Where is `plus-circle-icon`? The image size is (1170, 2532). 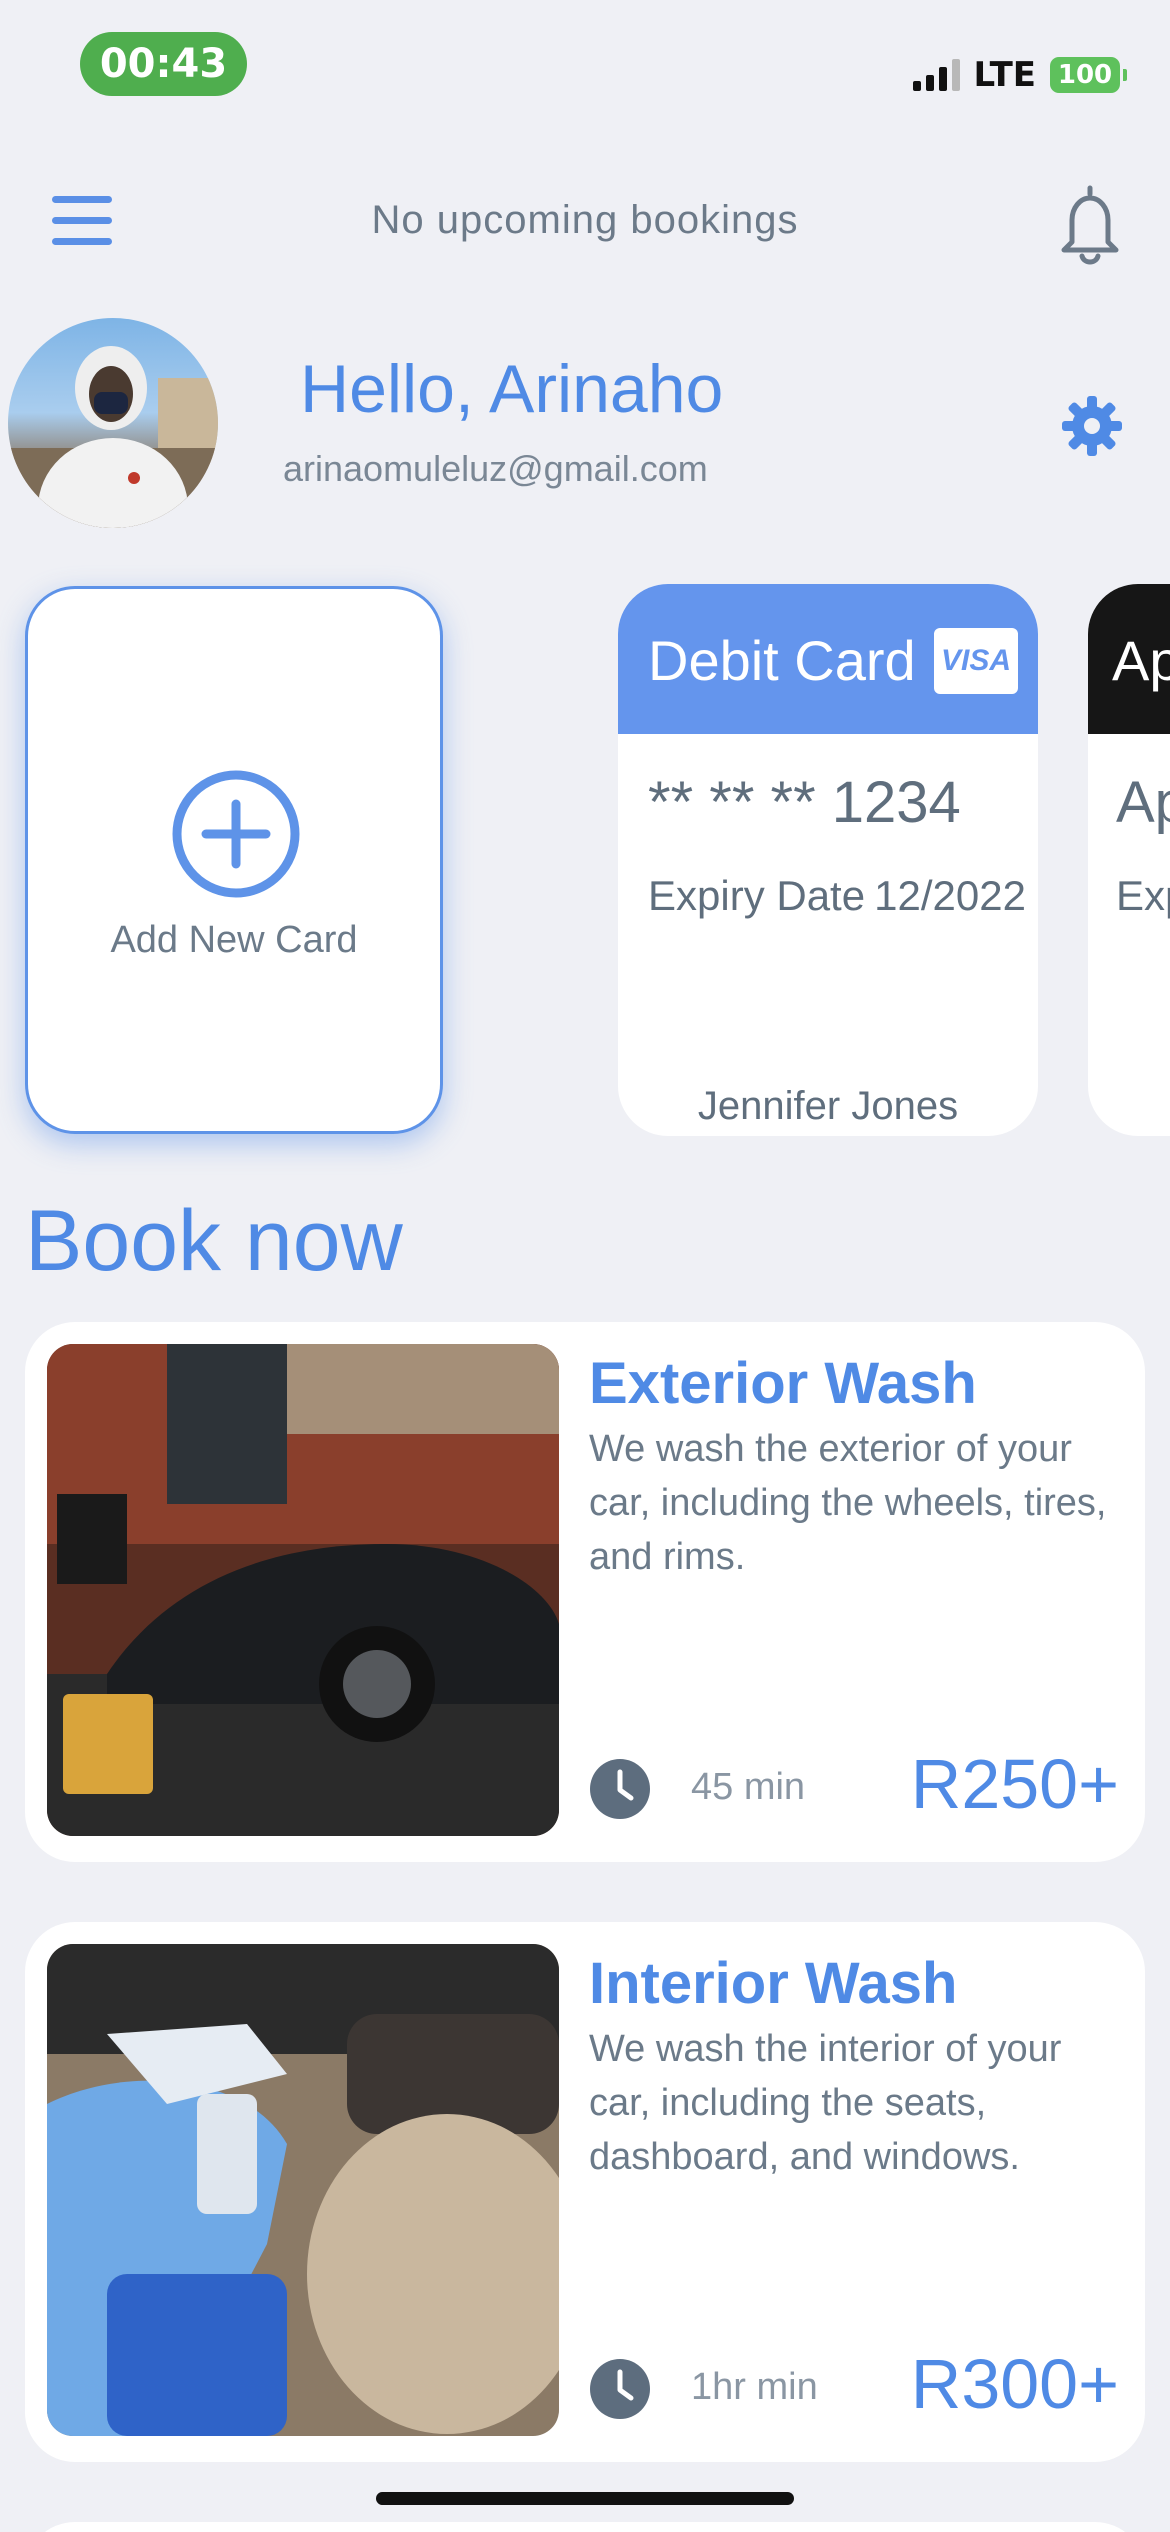 plus-circle-icon is located at coordinates (236, 834).